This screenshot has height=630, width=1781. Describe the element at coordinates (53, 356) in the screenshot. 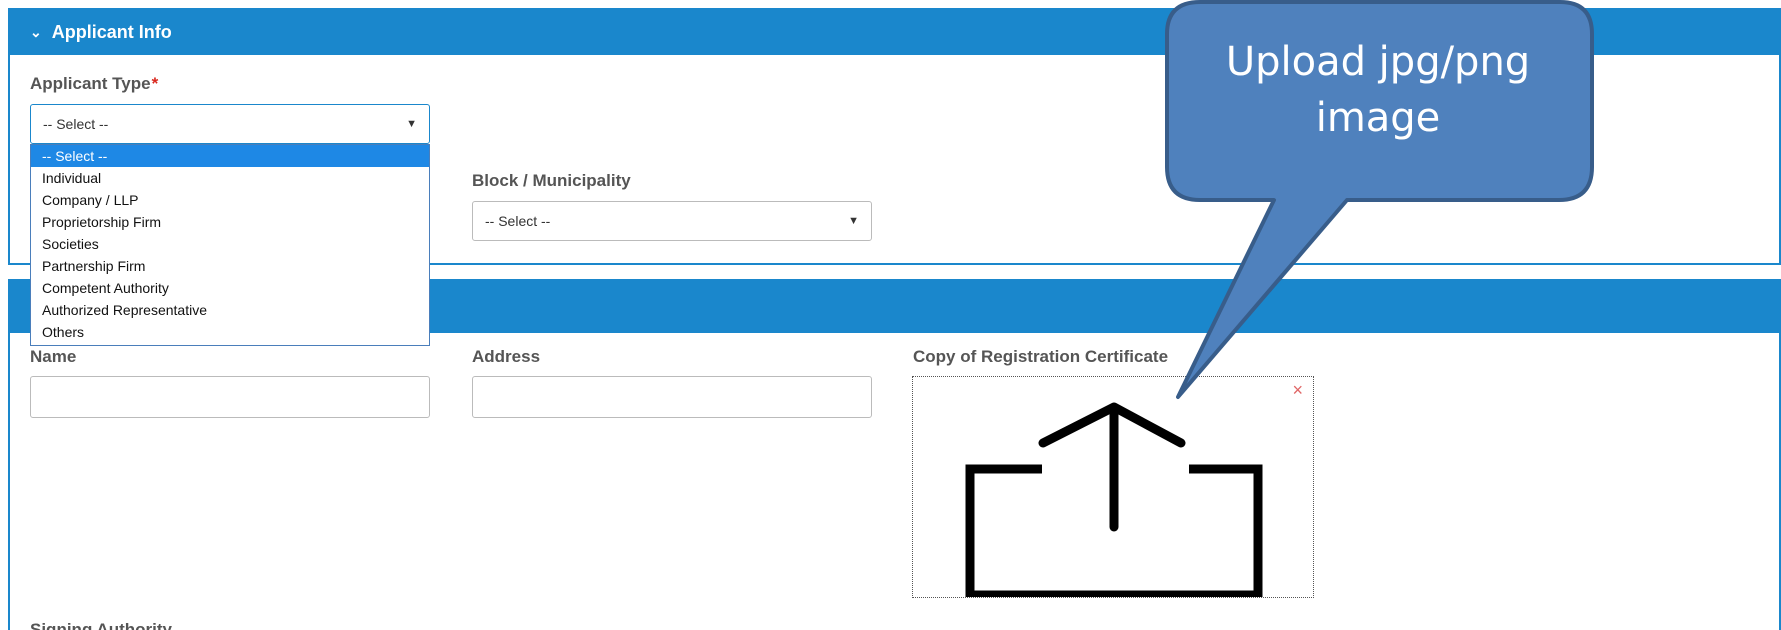

I see `name-label: Name` at that location.